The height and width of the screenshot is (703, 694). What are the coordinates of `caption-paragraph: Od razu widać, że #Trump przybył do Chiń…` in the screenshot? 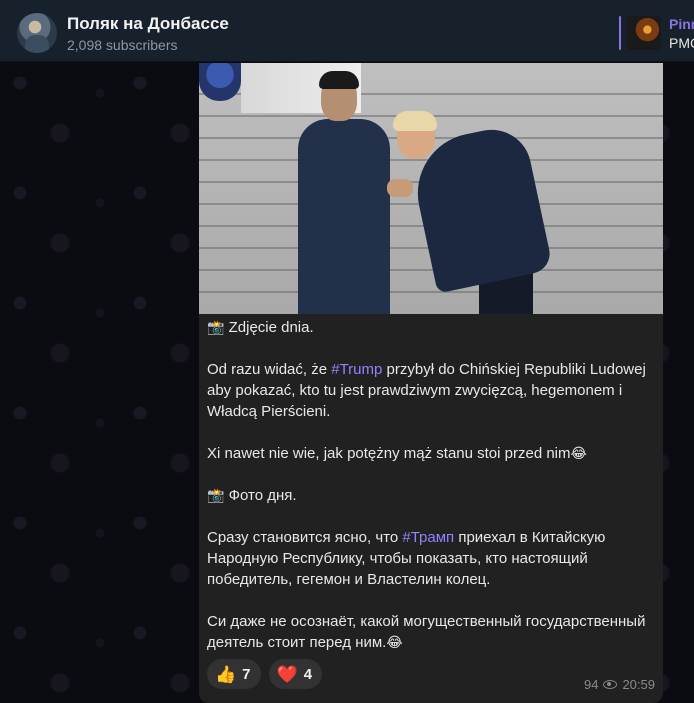 It's located at (426, 390).